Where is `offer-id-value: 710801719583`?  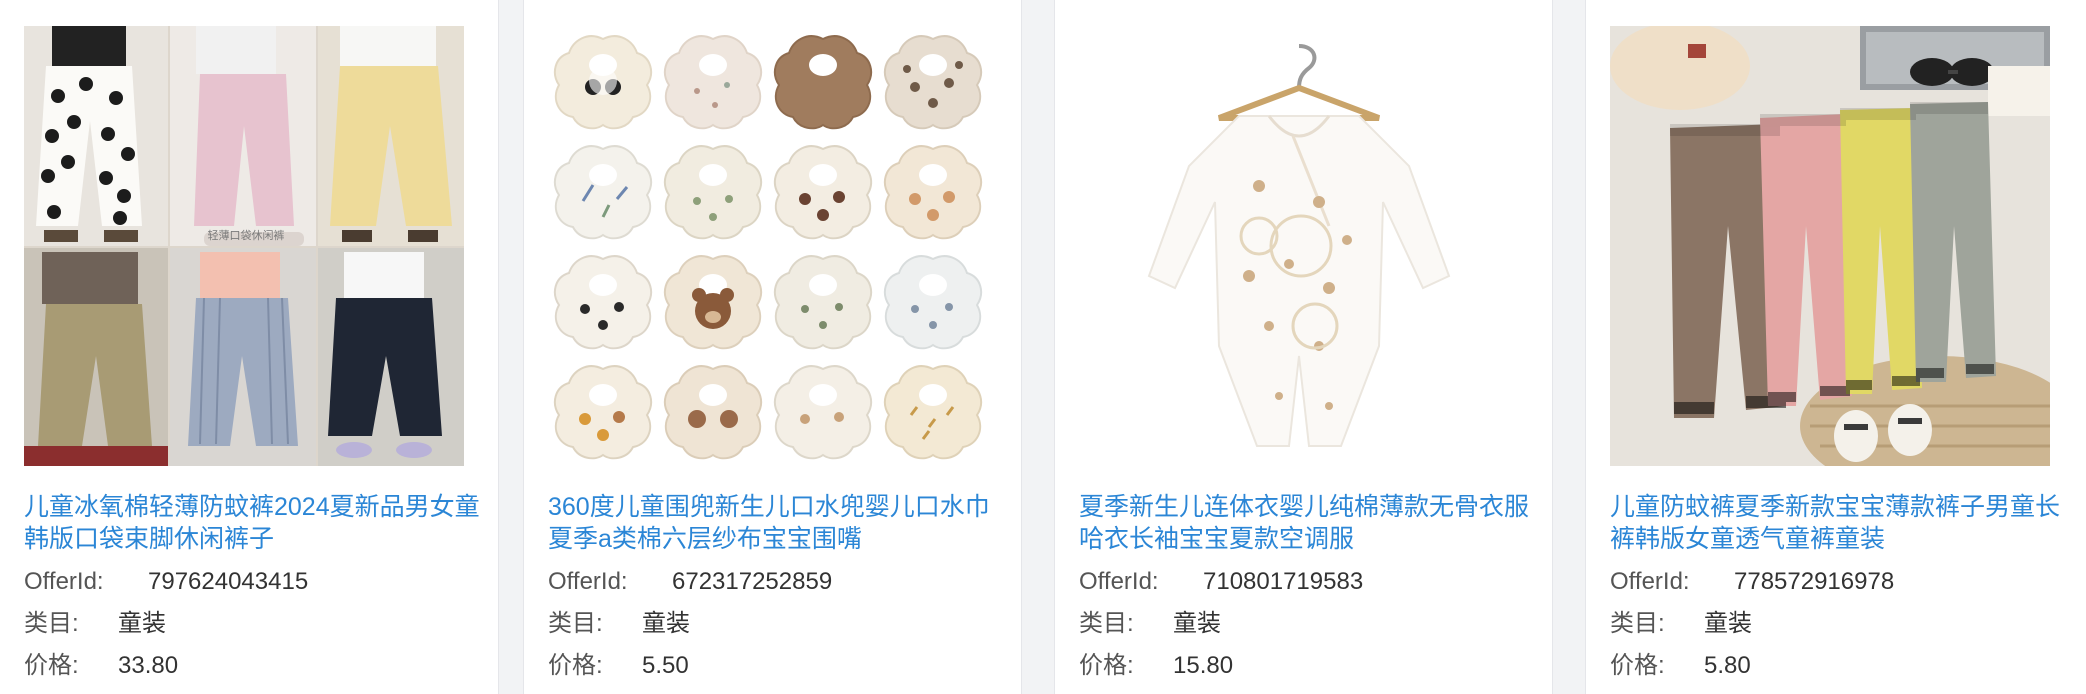 offer-id-value: 710801719583 is located at coordinates (1283, 581).